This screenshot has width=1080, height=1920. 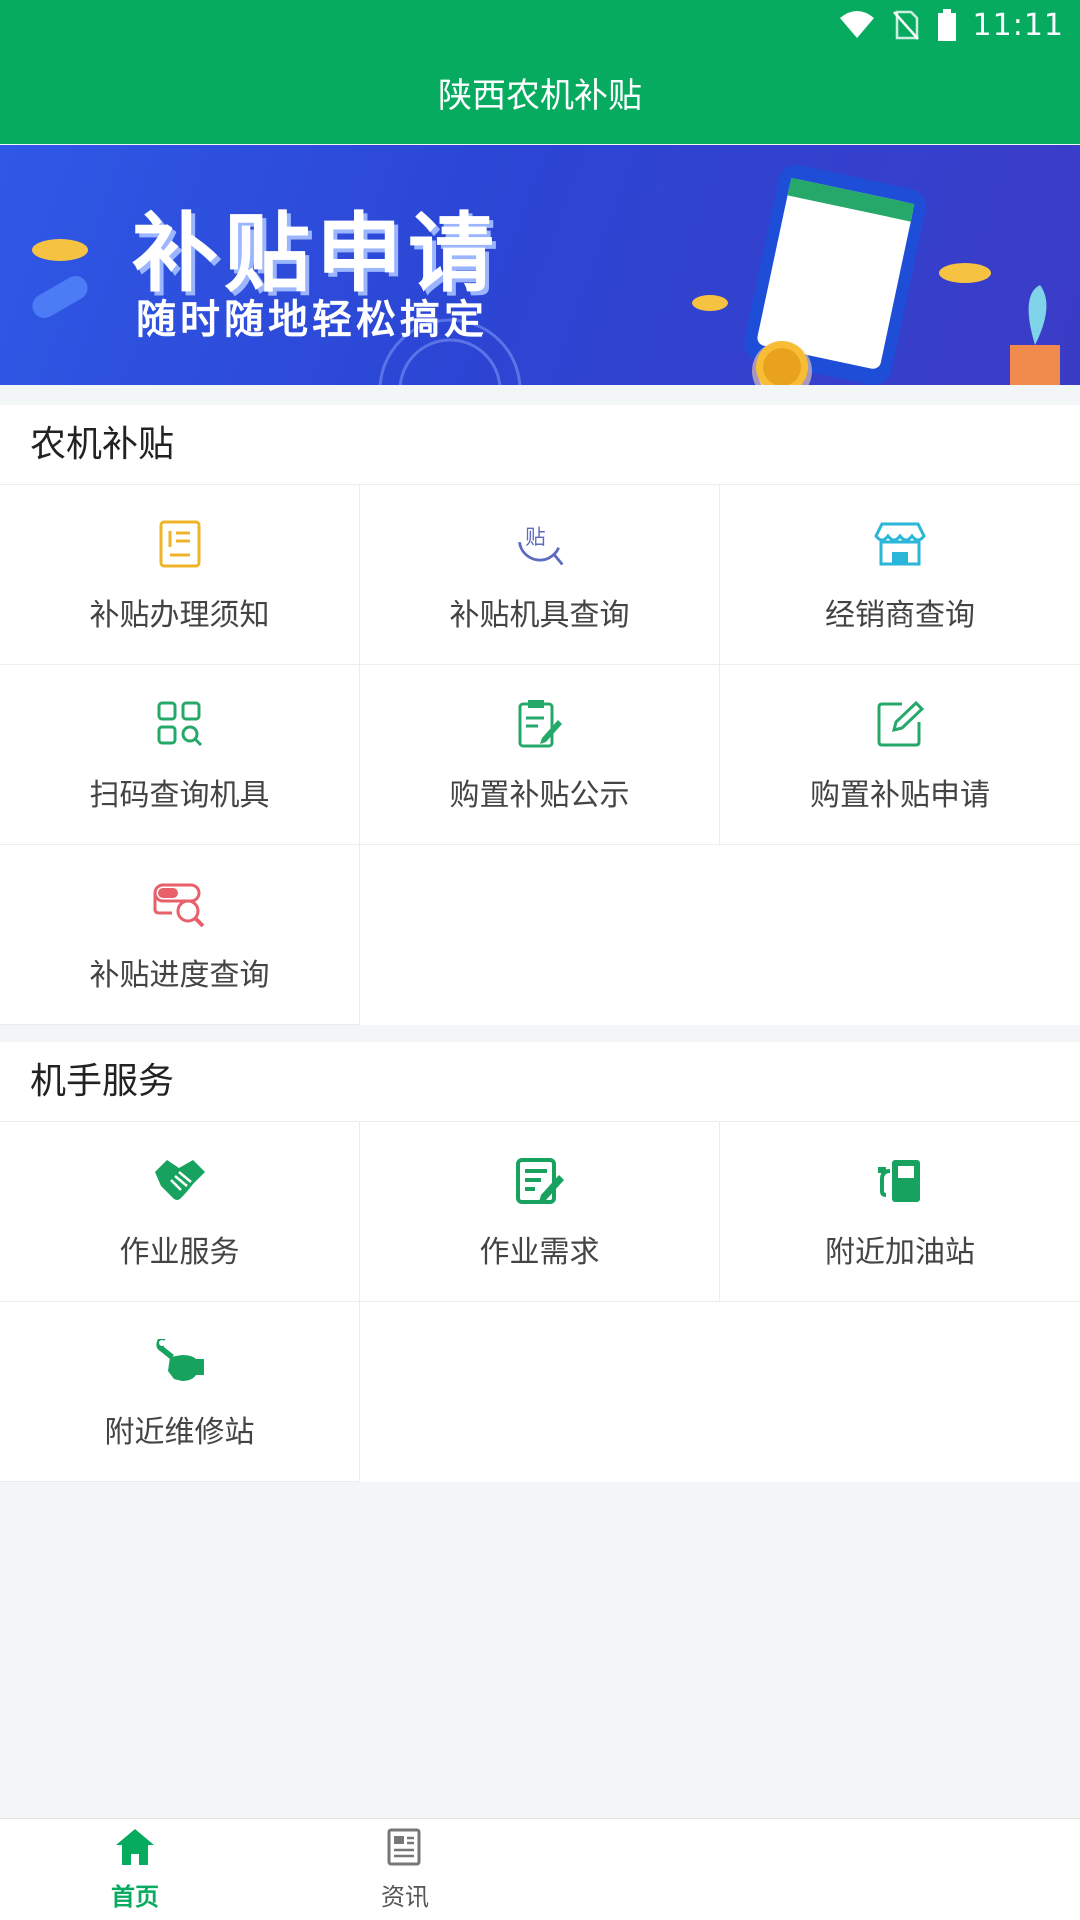 I want to click on subsidy-machine-search-item: 贴 补贴机具查询, so click(x=540, y=575).